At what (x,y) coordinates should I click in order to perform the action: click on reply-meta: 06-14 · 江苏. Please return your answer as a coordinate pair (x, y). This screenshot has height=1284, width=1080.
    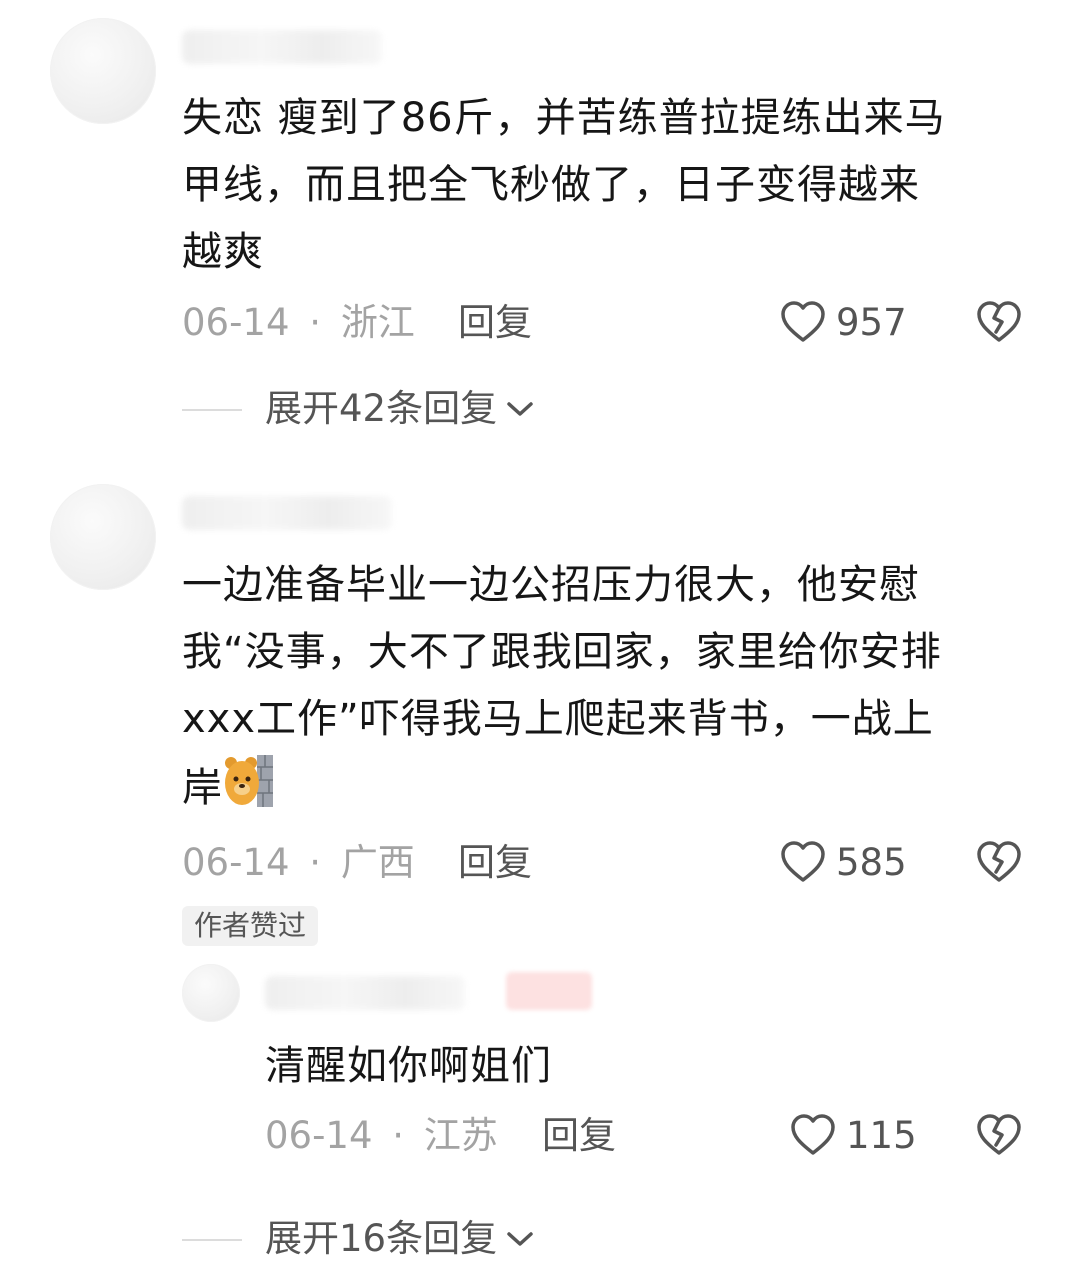
    Looking at the image, I should click on (381, 1136).